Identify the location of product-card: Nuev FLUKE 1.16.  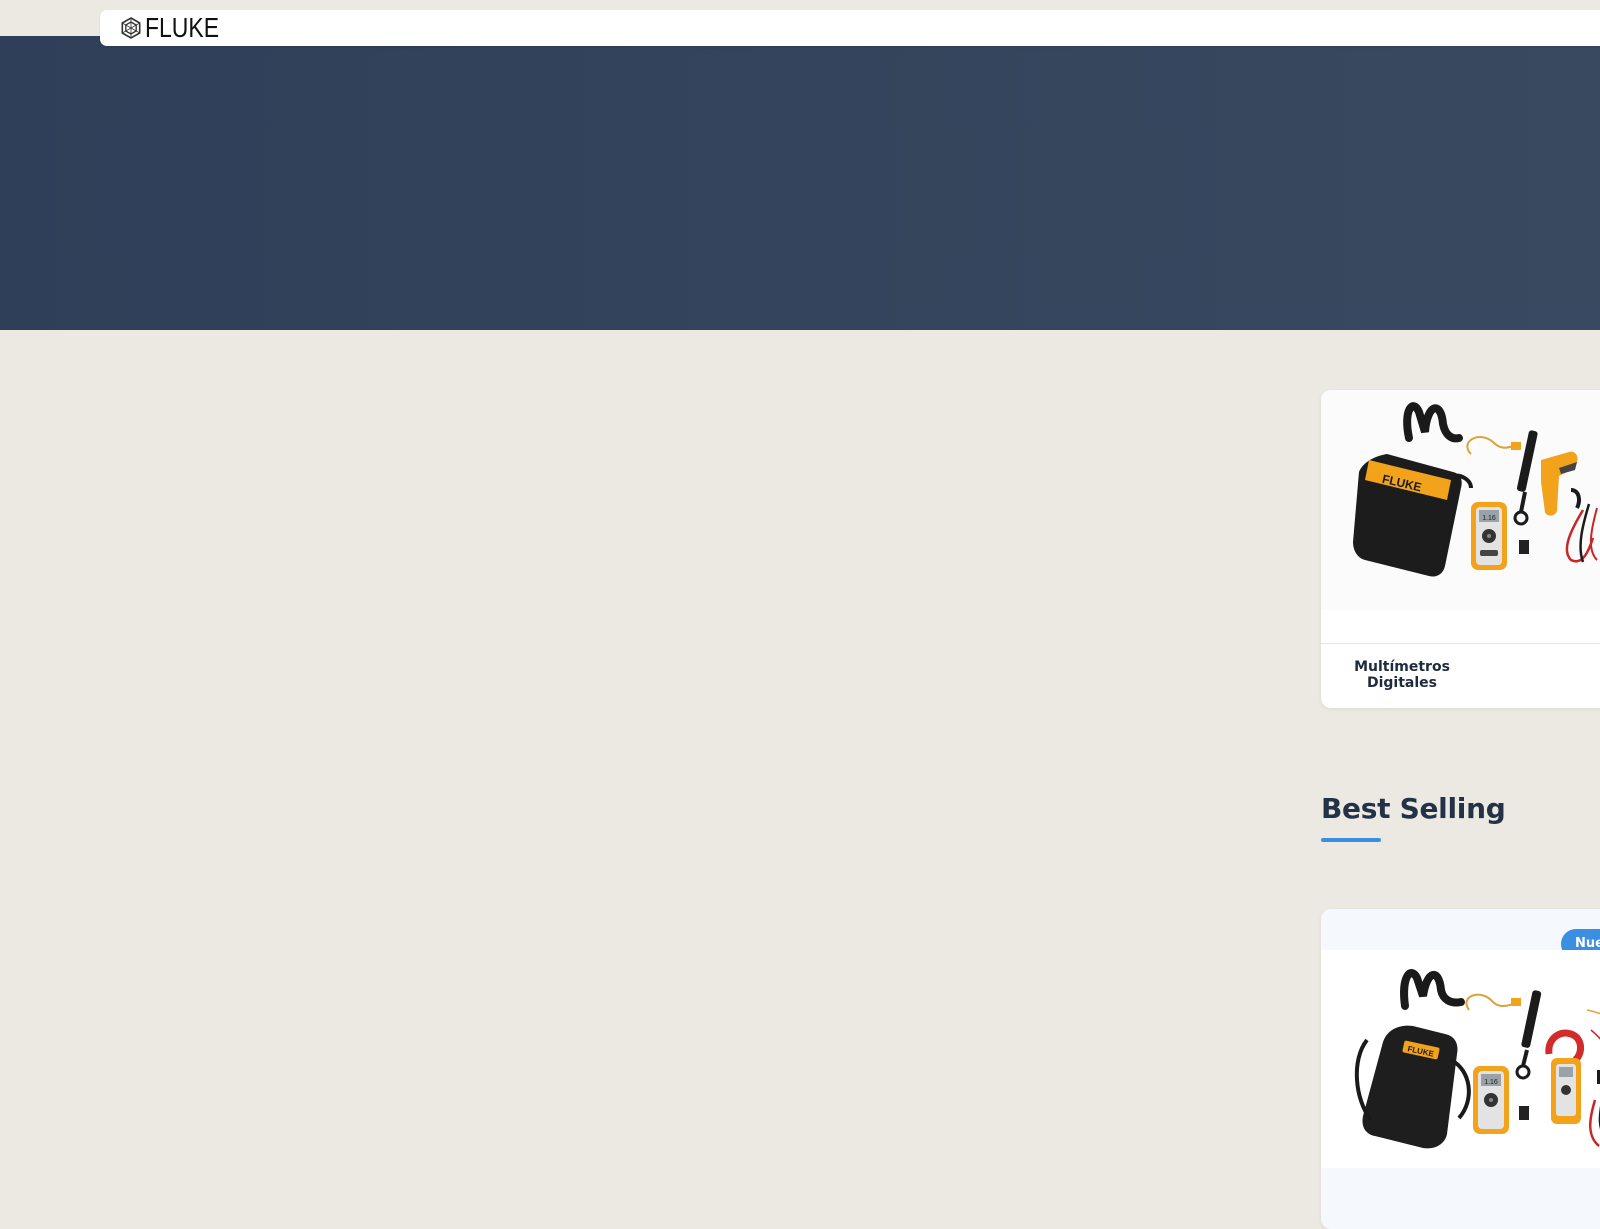
(1460, 1069).